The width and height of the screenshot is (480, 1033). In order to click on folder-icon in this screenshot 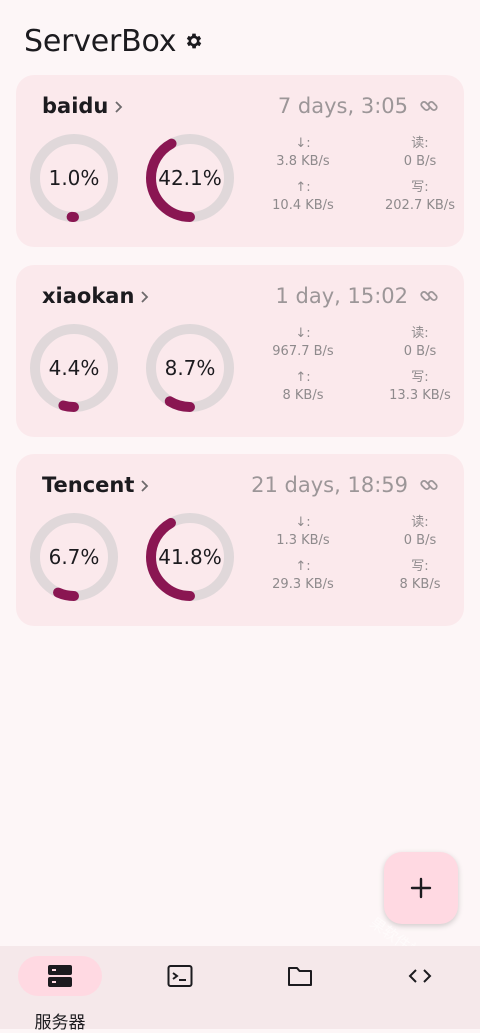, I will do `click(300, 976)`.